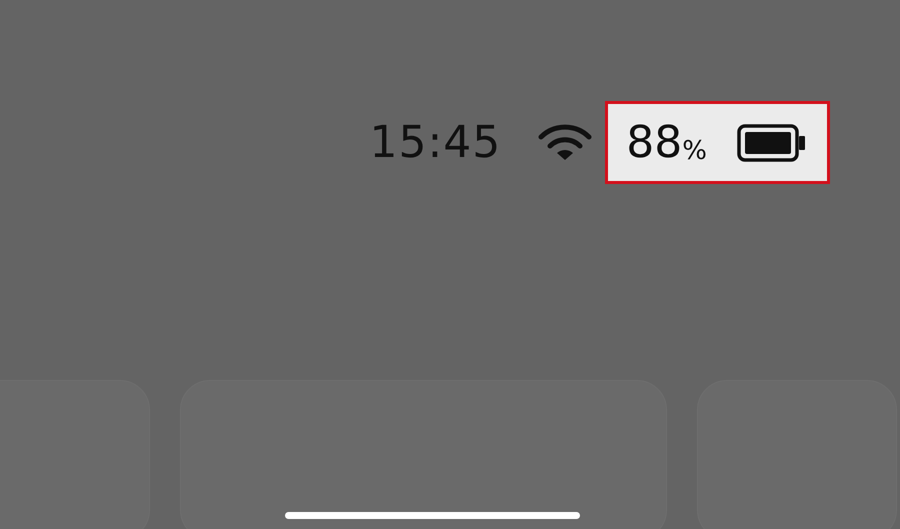 This screenshot has height=529, width=900. Describe the element at coordinates (654, 142) in the screenshot. I see `battery-percent: 88` at that location.